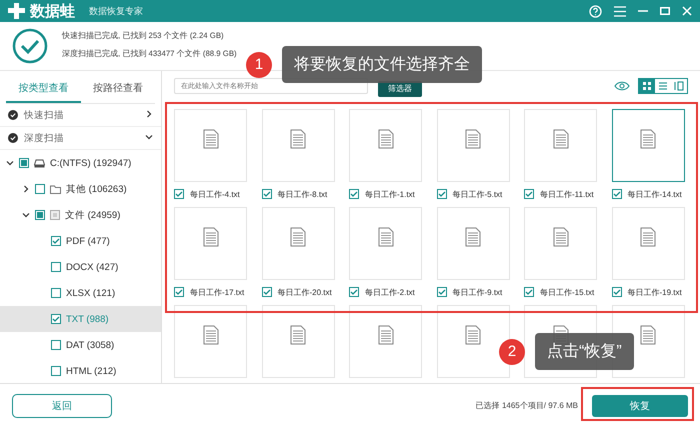 This screenshot has width=700, height=427. Describe the element at coordinates (620, 11) in the screenshot. I see `menu-icon` at that location.